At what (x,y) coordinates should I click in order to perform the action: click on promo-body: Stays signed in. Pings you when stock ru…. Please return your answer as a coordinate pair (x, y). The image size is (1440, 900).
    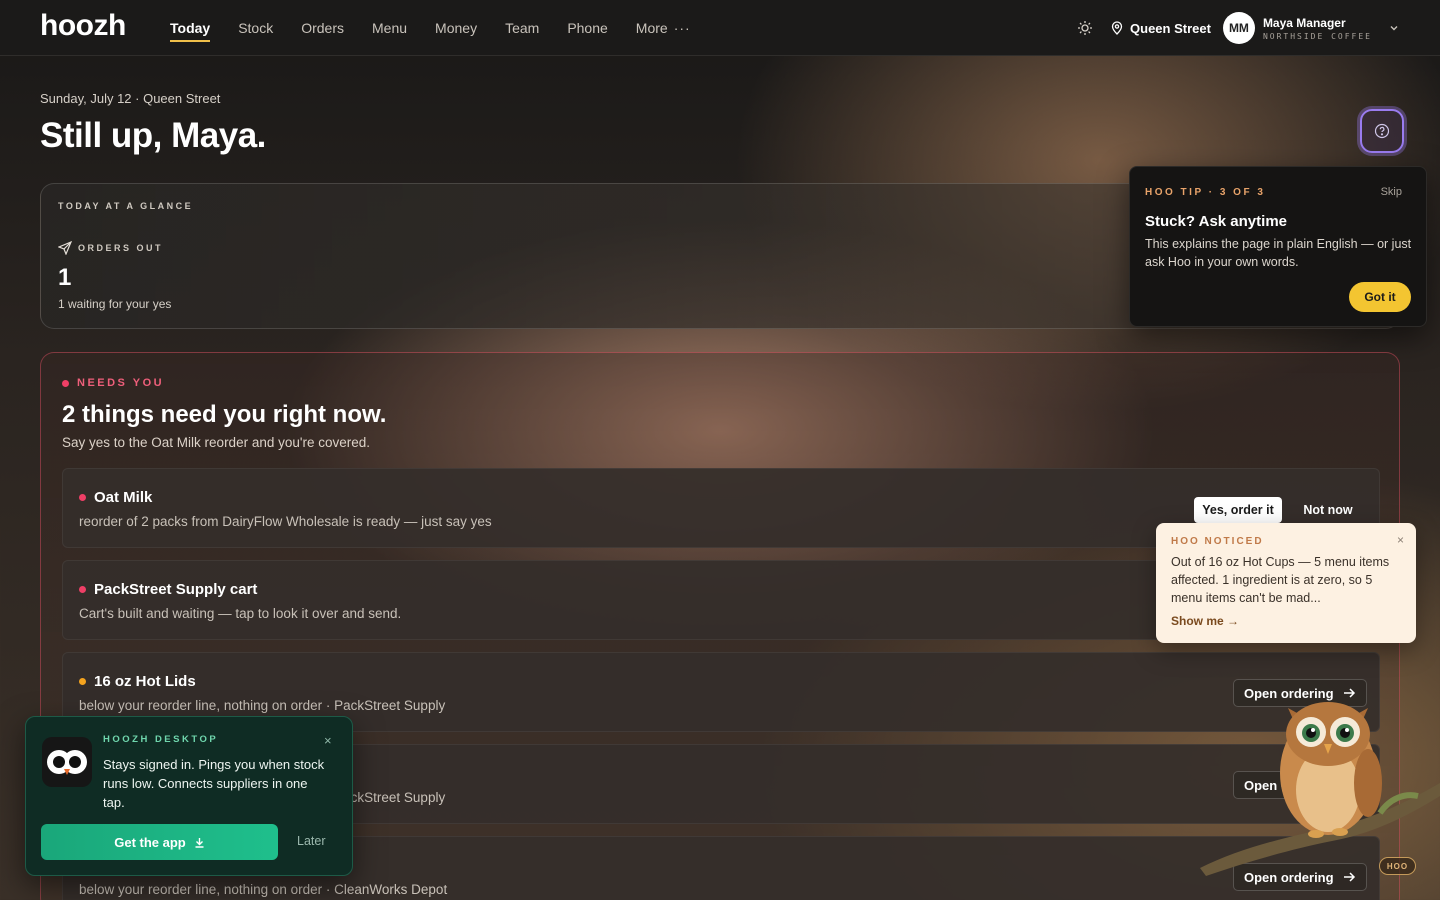
    Looking at the image, I should click on (214, 783).